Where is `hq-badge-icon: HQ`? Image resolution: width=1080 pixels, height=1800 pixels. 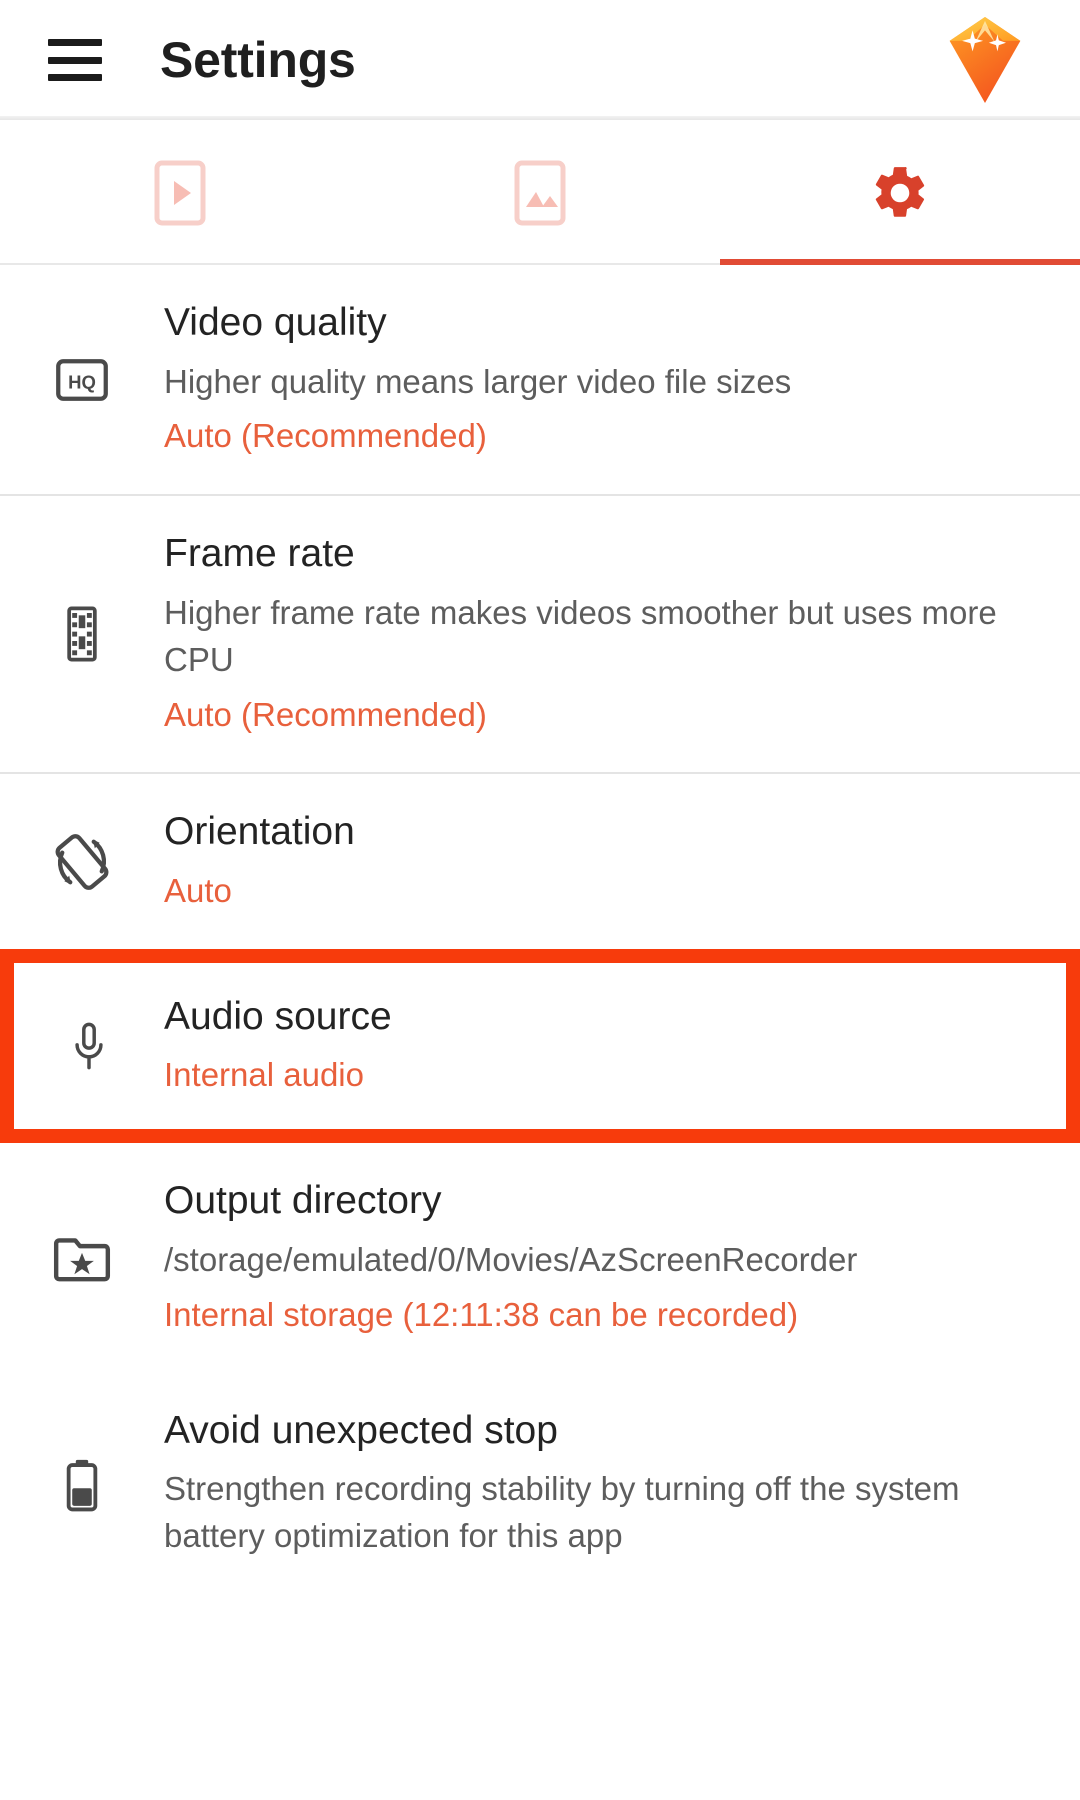
hq-badge-icon: HQ is located at coordinates (82, 380).